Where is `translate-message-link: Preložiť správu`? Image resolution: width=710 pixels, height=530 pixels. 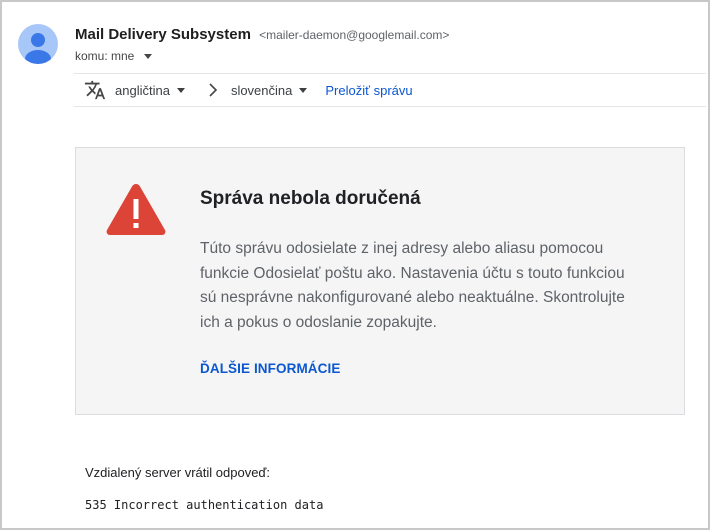 translate-message-link: Preložiť správu is located at coordinates (368, 90).